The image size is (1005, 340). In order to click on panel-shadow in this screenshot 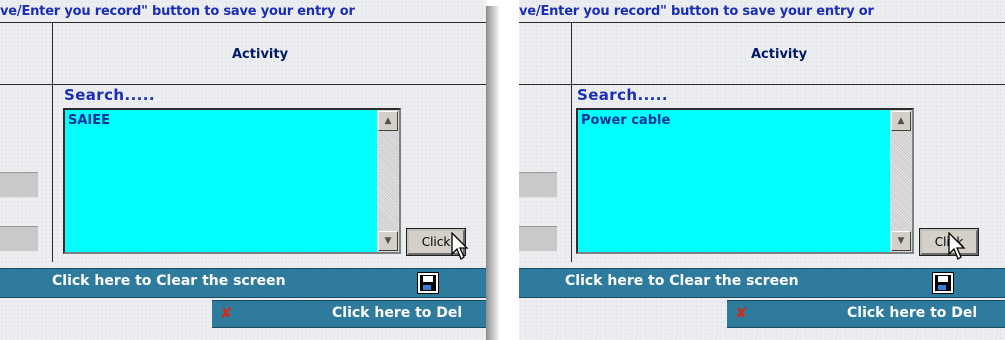, I will do `click(493, 173)`.